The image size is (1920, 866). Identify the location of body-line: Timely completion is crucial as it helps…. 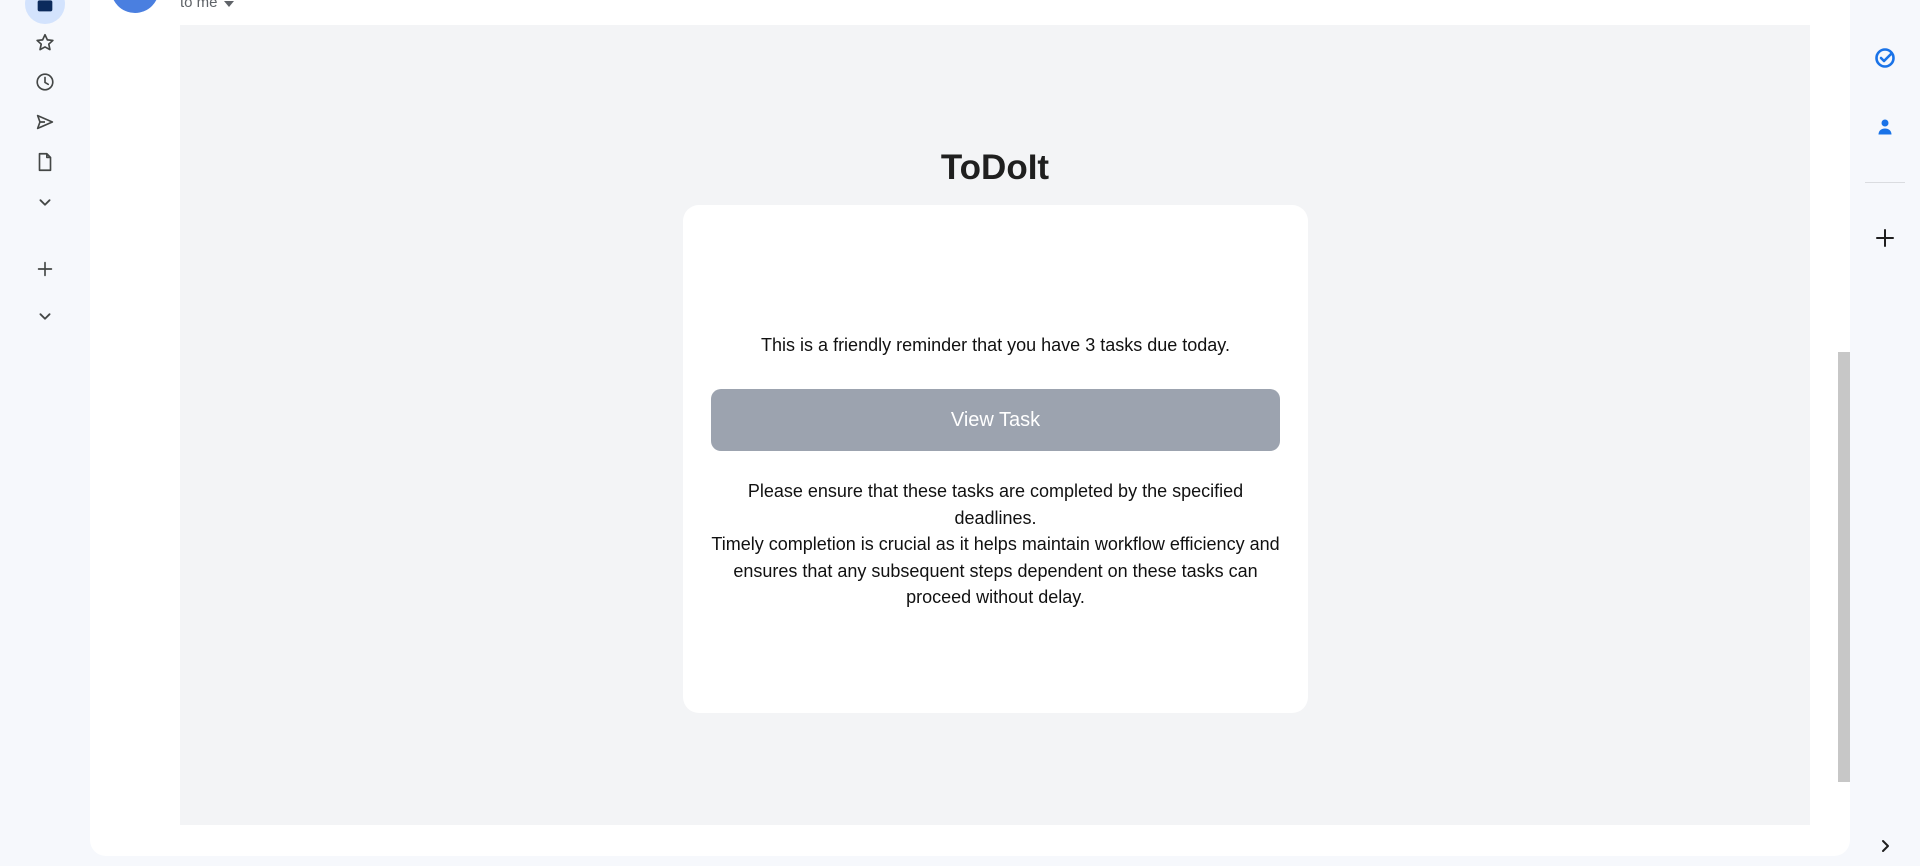
(995, 544).